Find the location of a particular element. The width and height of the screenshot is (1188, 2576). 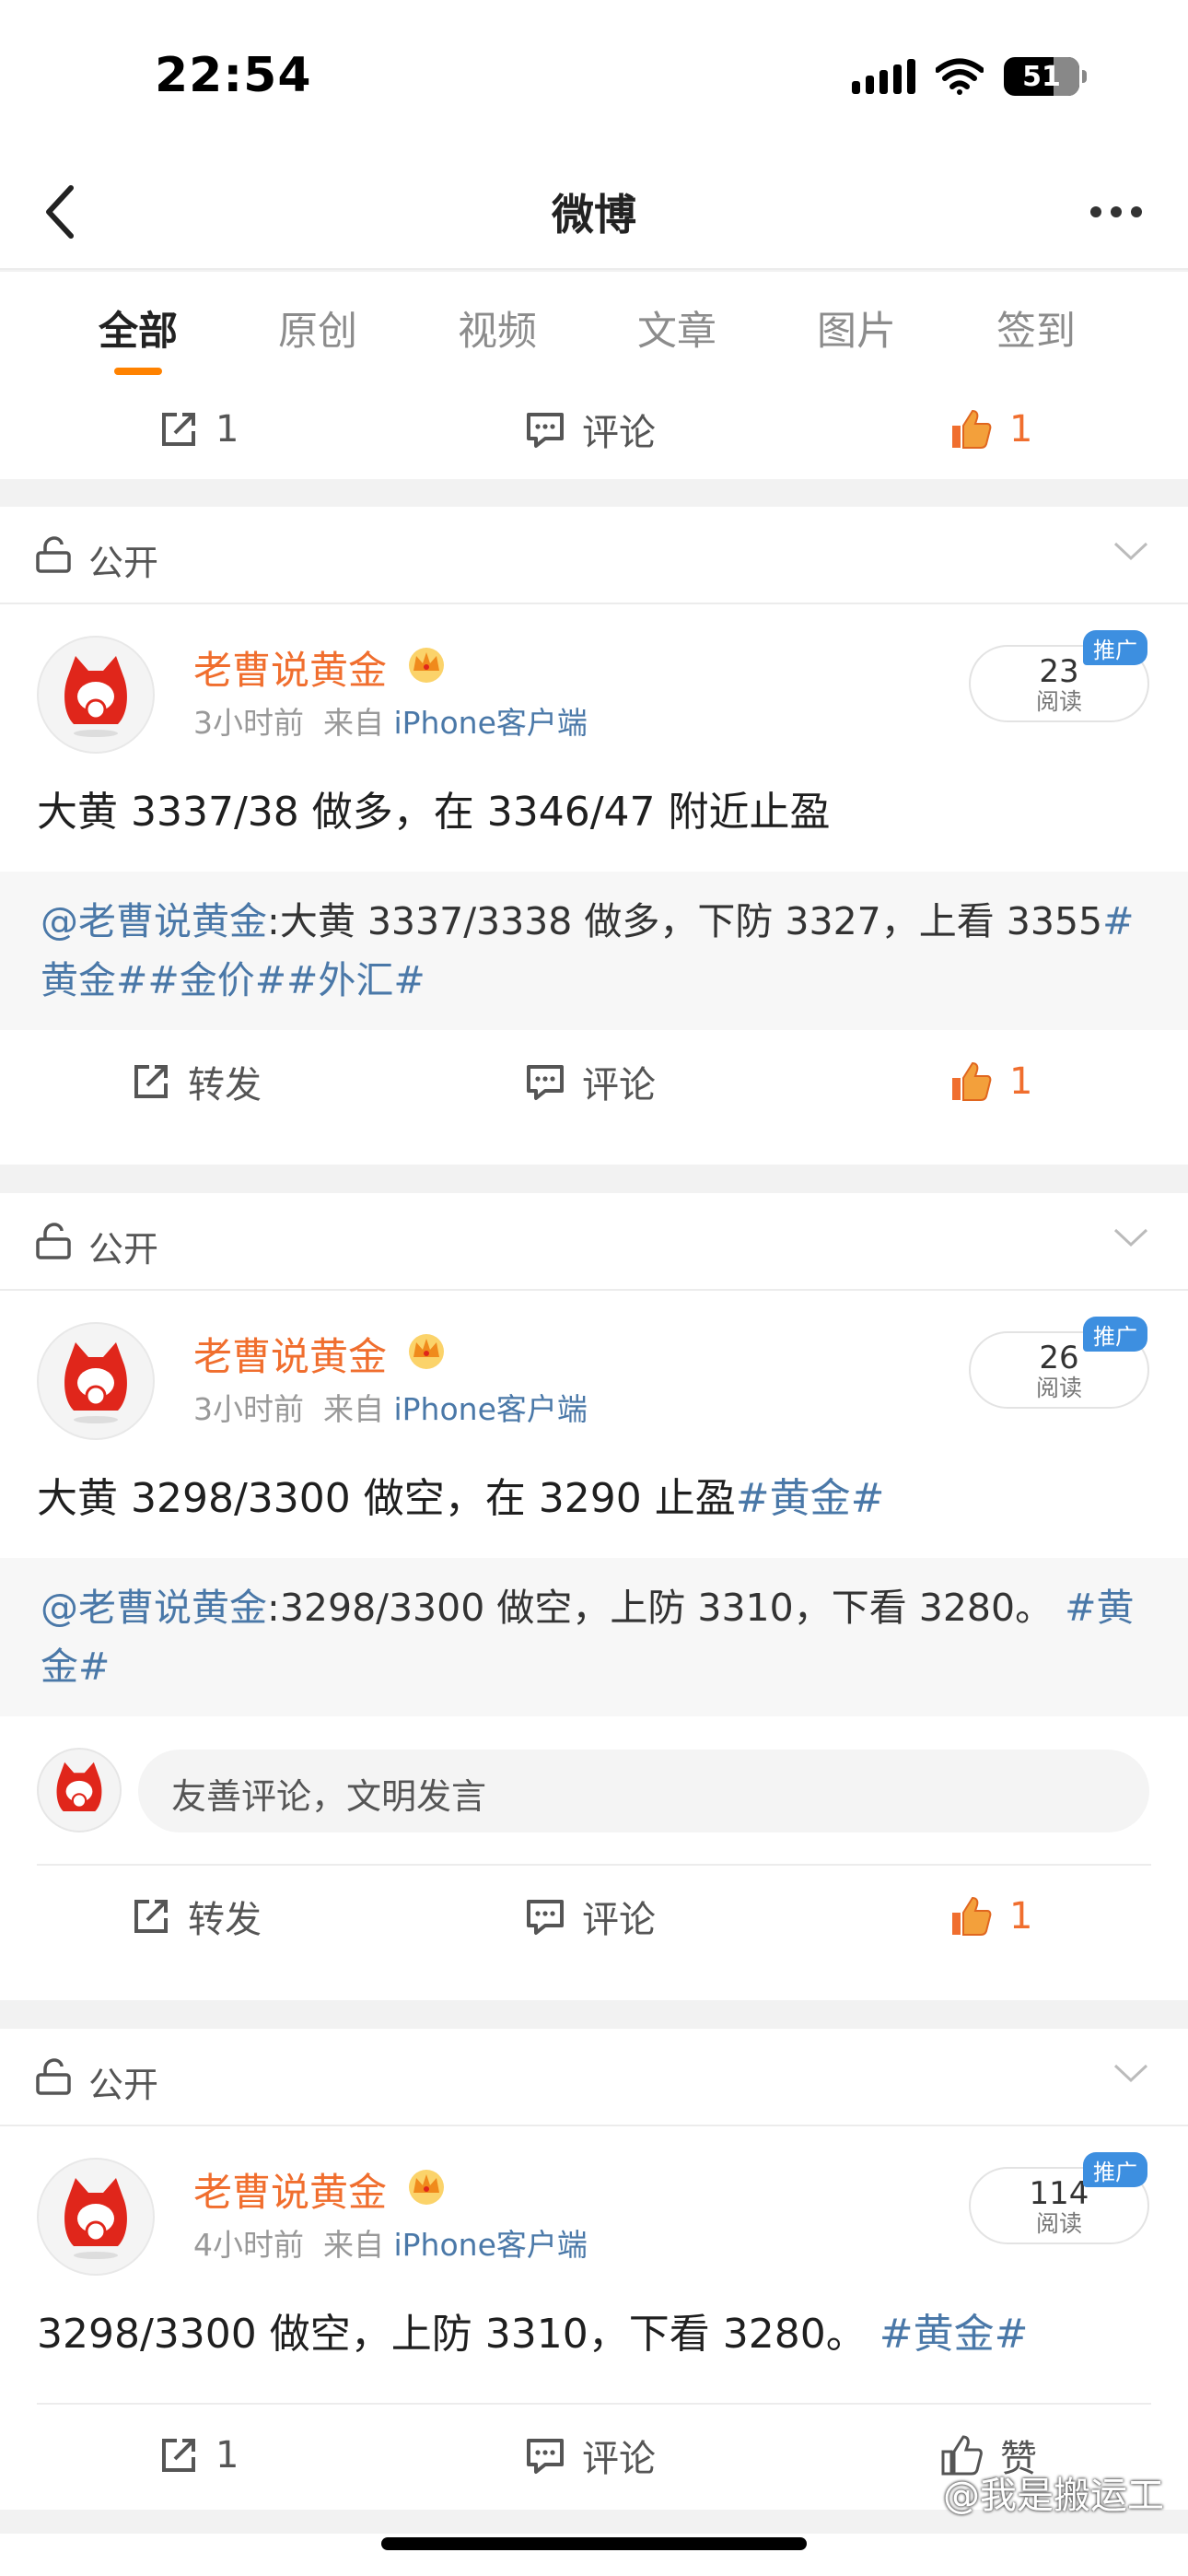

action-bar: 1 评论 1 is located at coordinates (594, 429).